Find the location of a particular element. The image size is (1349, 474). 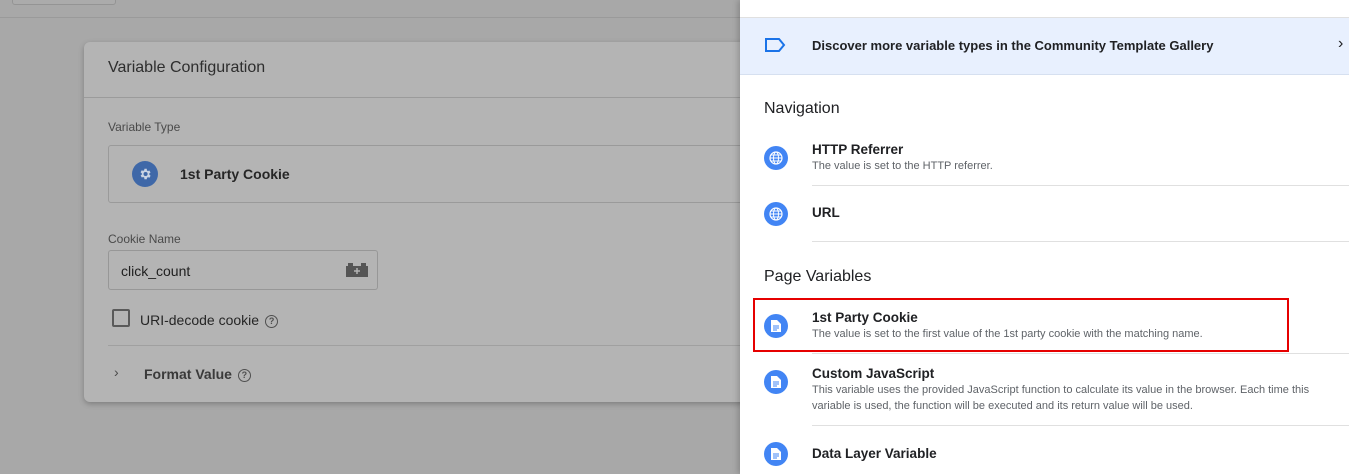

variable-type-selector: 1st Party Cookie is located at coordinates (439, 174).